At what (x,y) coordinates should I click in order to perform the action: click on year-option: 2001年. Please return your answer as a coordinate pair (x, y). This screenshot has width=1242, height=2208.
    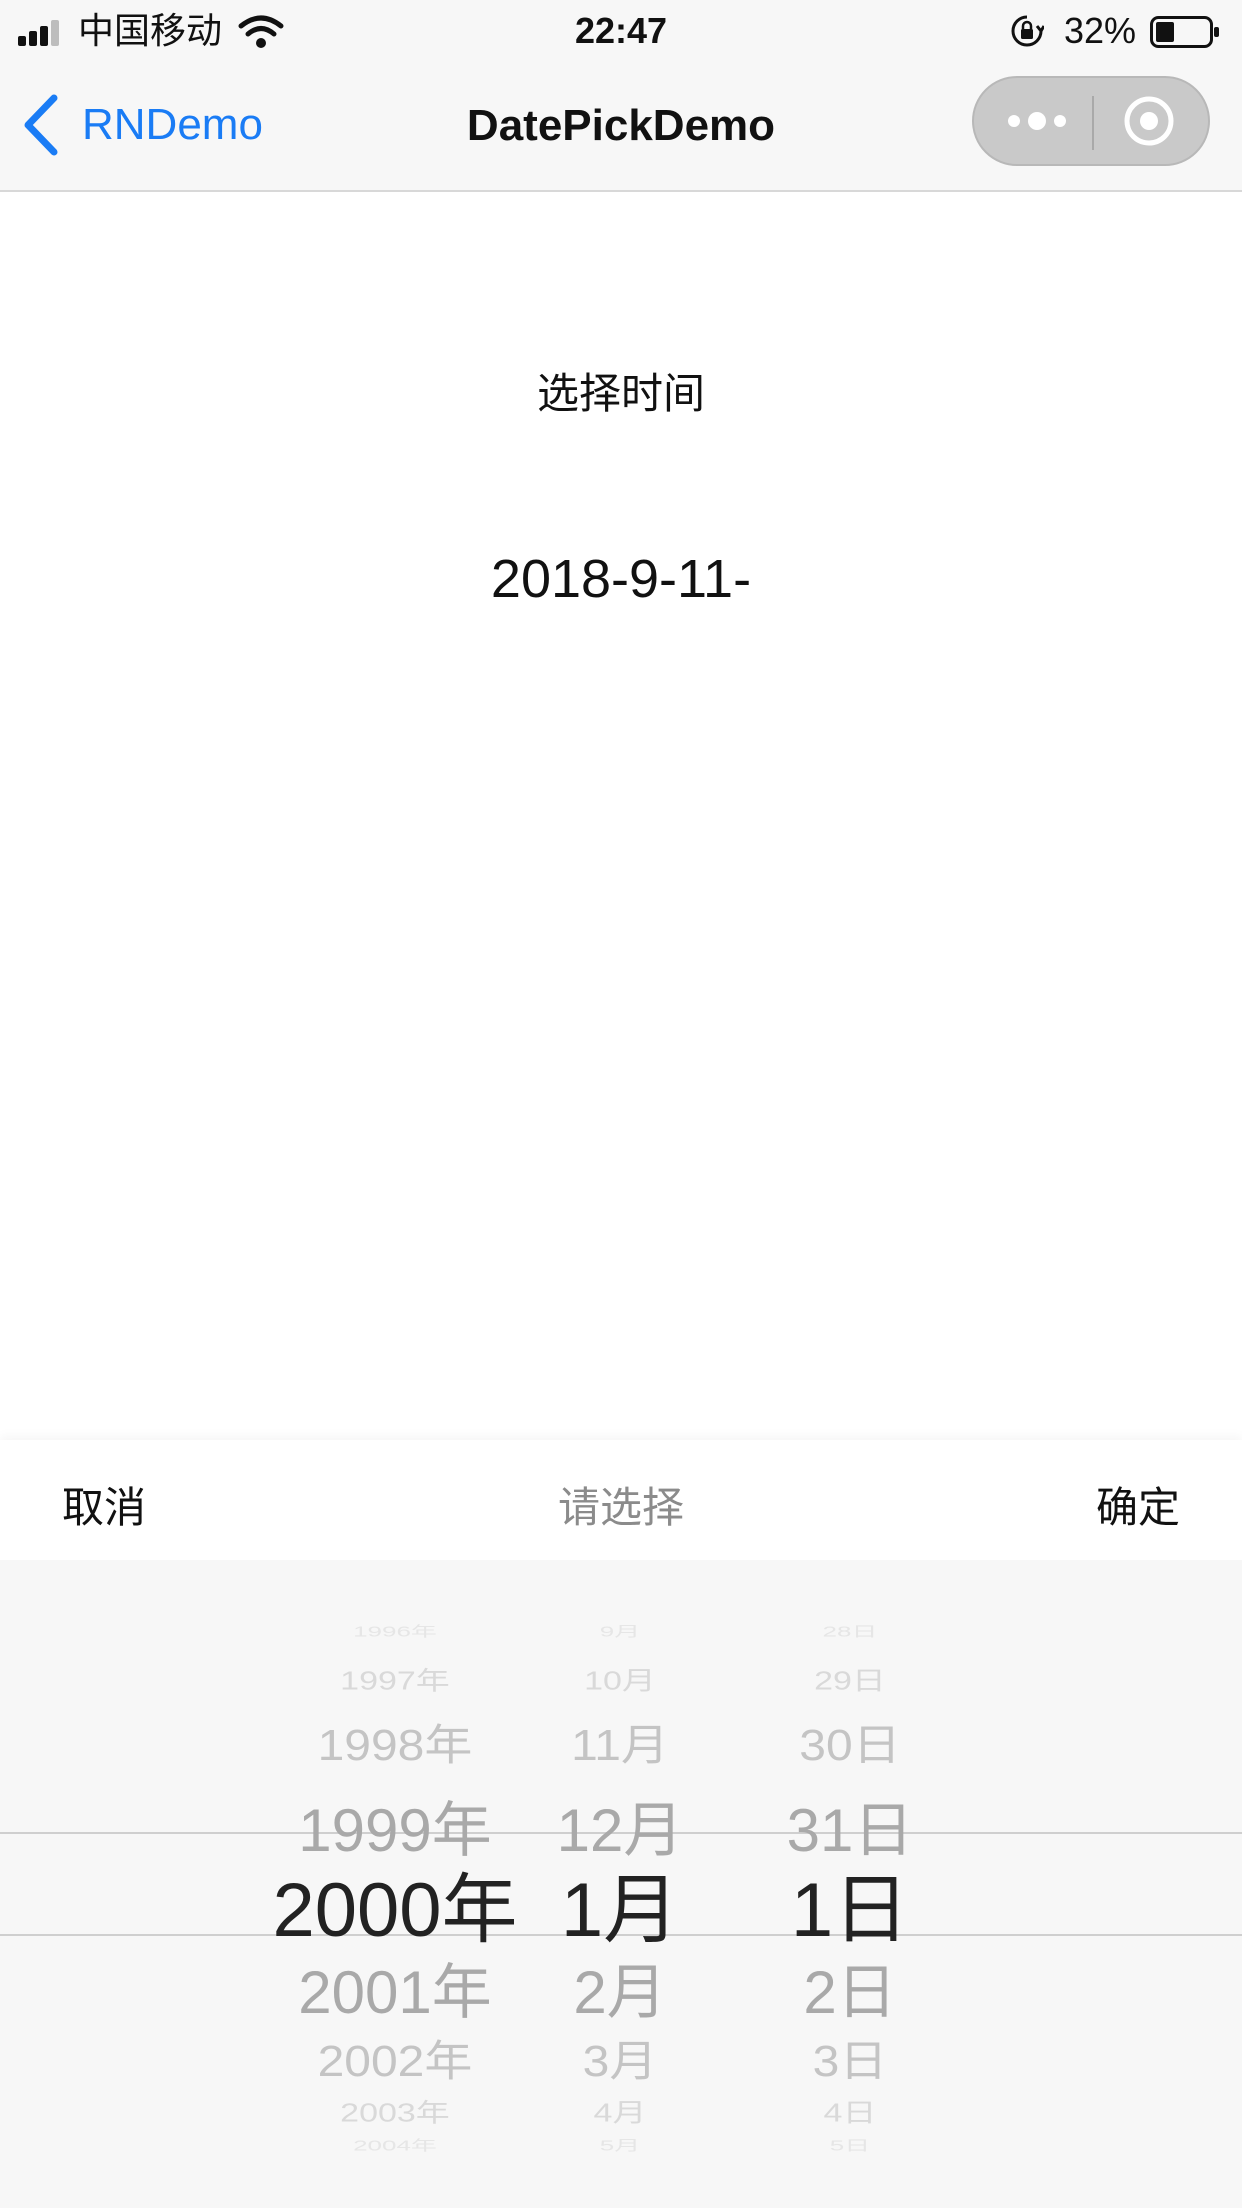
    Looking at the image, I should click on (395, 1992).